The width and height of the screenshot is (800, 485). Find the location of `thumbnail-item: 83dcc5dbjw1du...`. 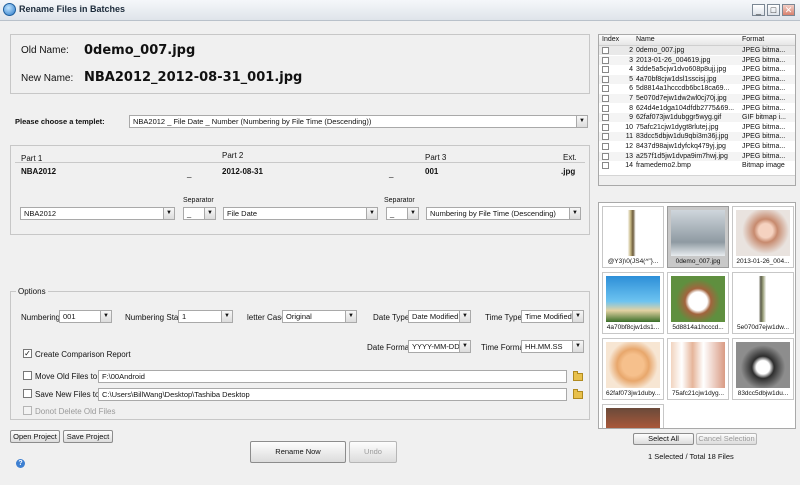

thumbnail-item: 83dcc5dbjw1du... is located at coordinates (763, 369).